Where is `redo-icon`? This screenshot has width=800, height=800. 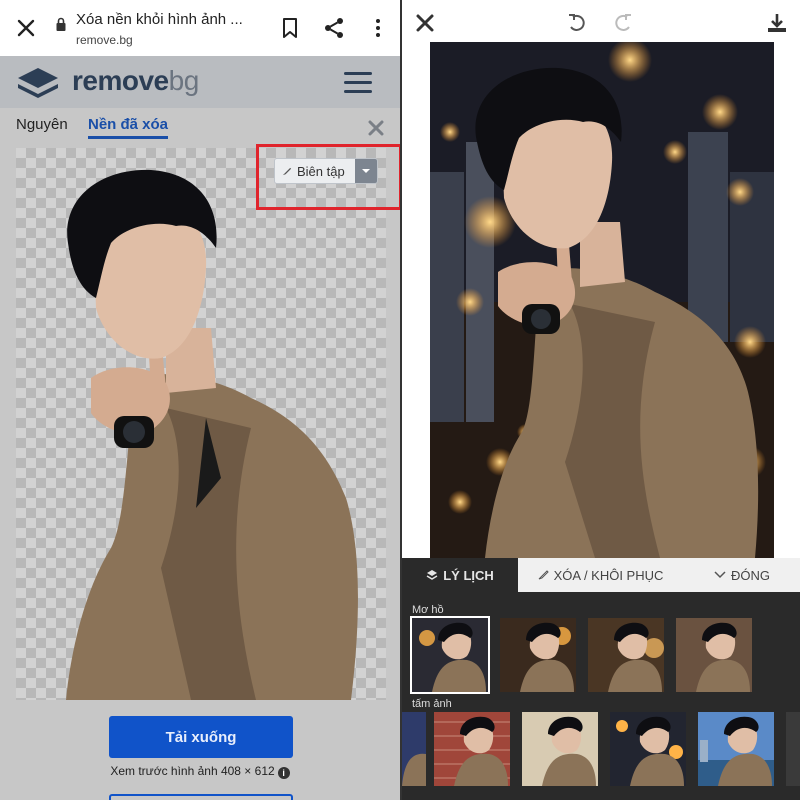
redo-icon is located at coordinates (623, 23).